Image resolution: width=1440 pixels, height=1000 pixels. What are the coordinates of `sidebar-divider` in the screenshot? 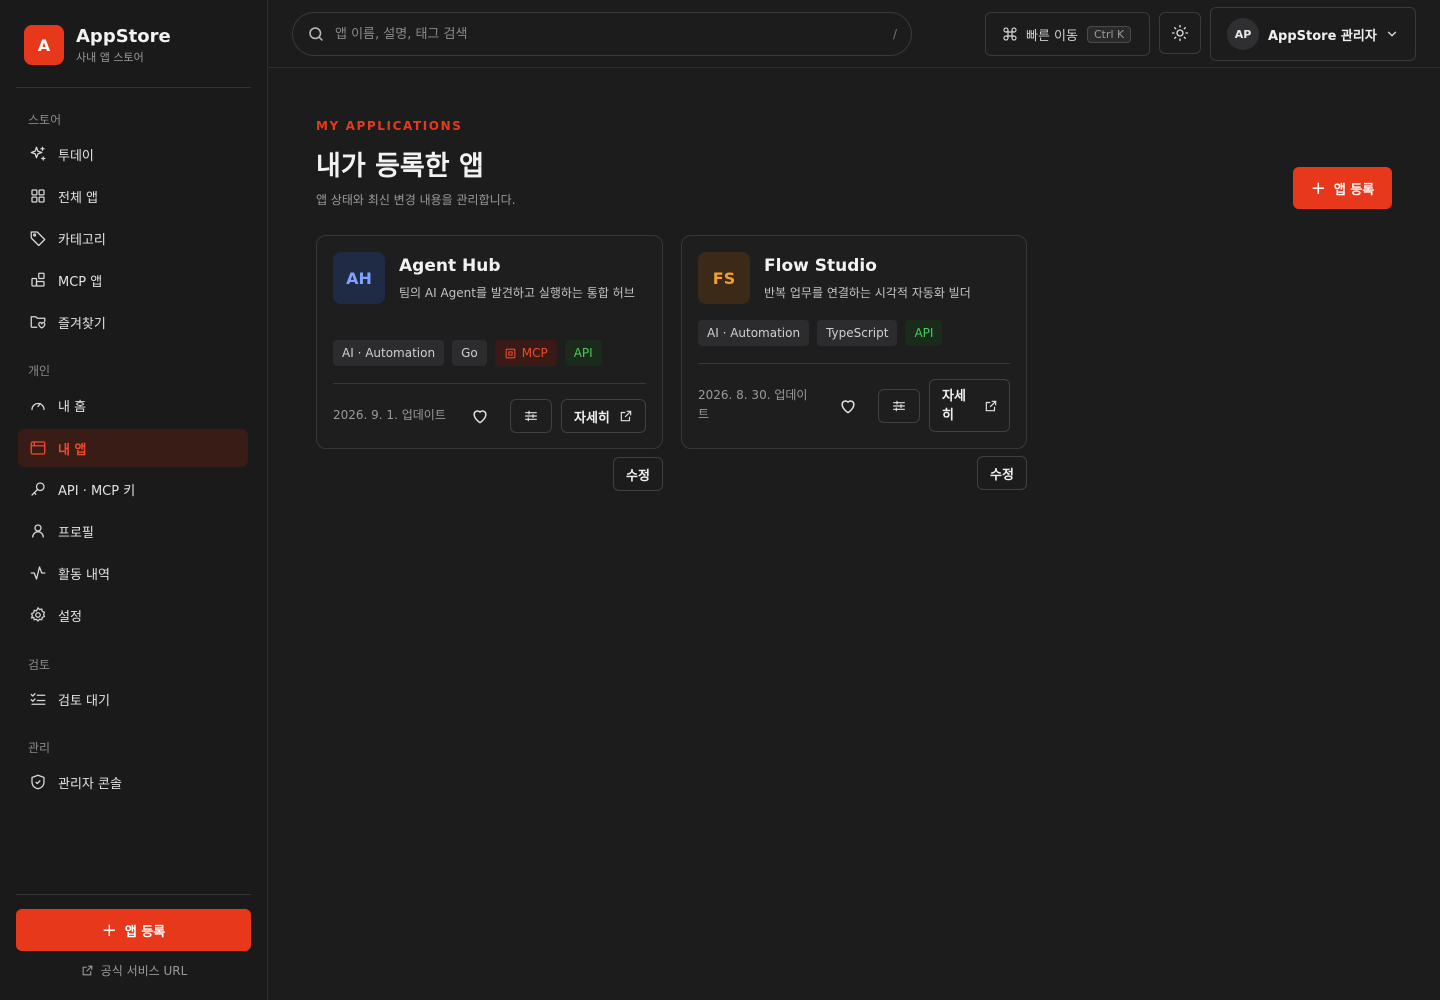 It's located at (133, 894).